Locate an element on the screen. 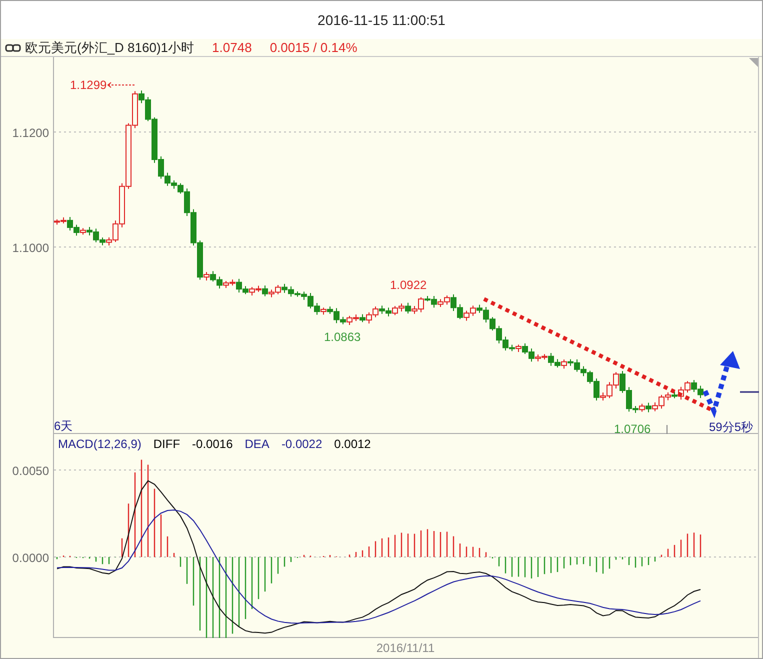  symbol-text: 欧元美元(外汇_D 8160)1小时 is located at coordinates (109, 47).